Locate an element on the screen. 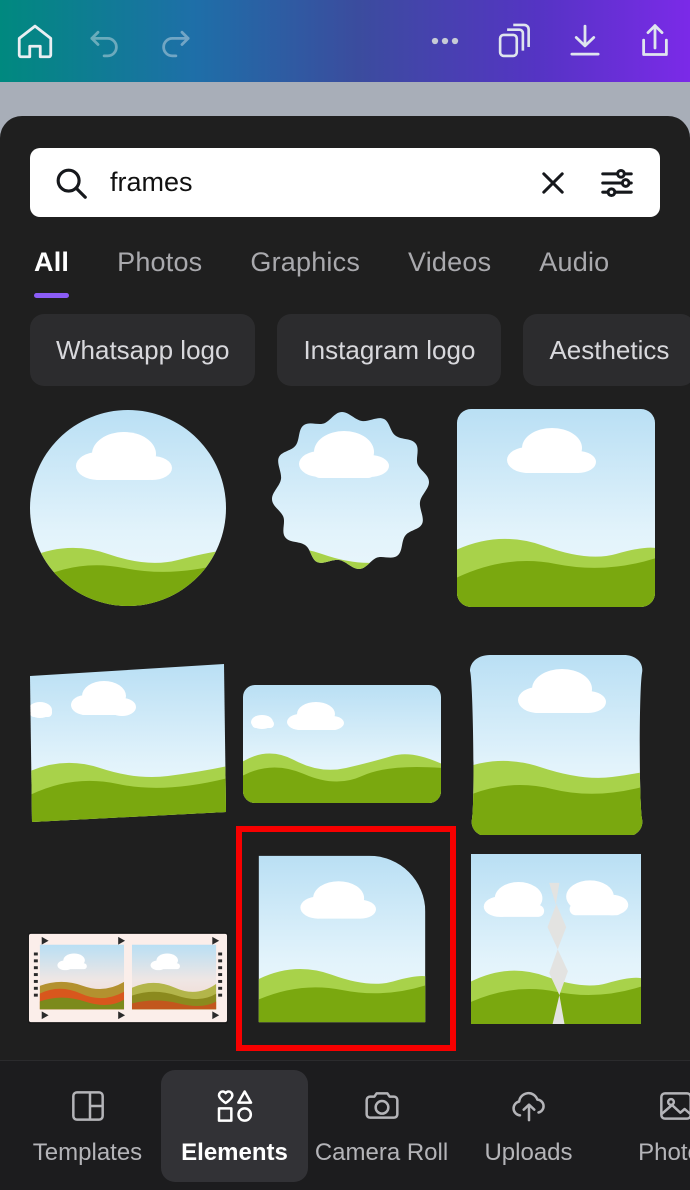 Image resolution: width=690 pixels, height=1190 pixels. frame-blob-square is located at coordinates (556, 744).